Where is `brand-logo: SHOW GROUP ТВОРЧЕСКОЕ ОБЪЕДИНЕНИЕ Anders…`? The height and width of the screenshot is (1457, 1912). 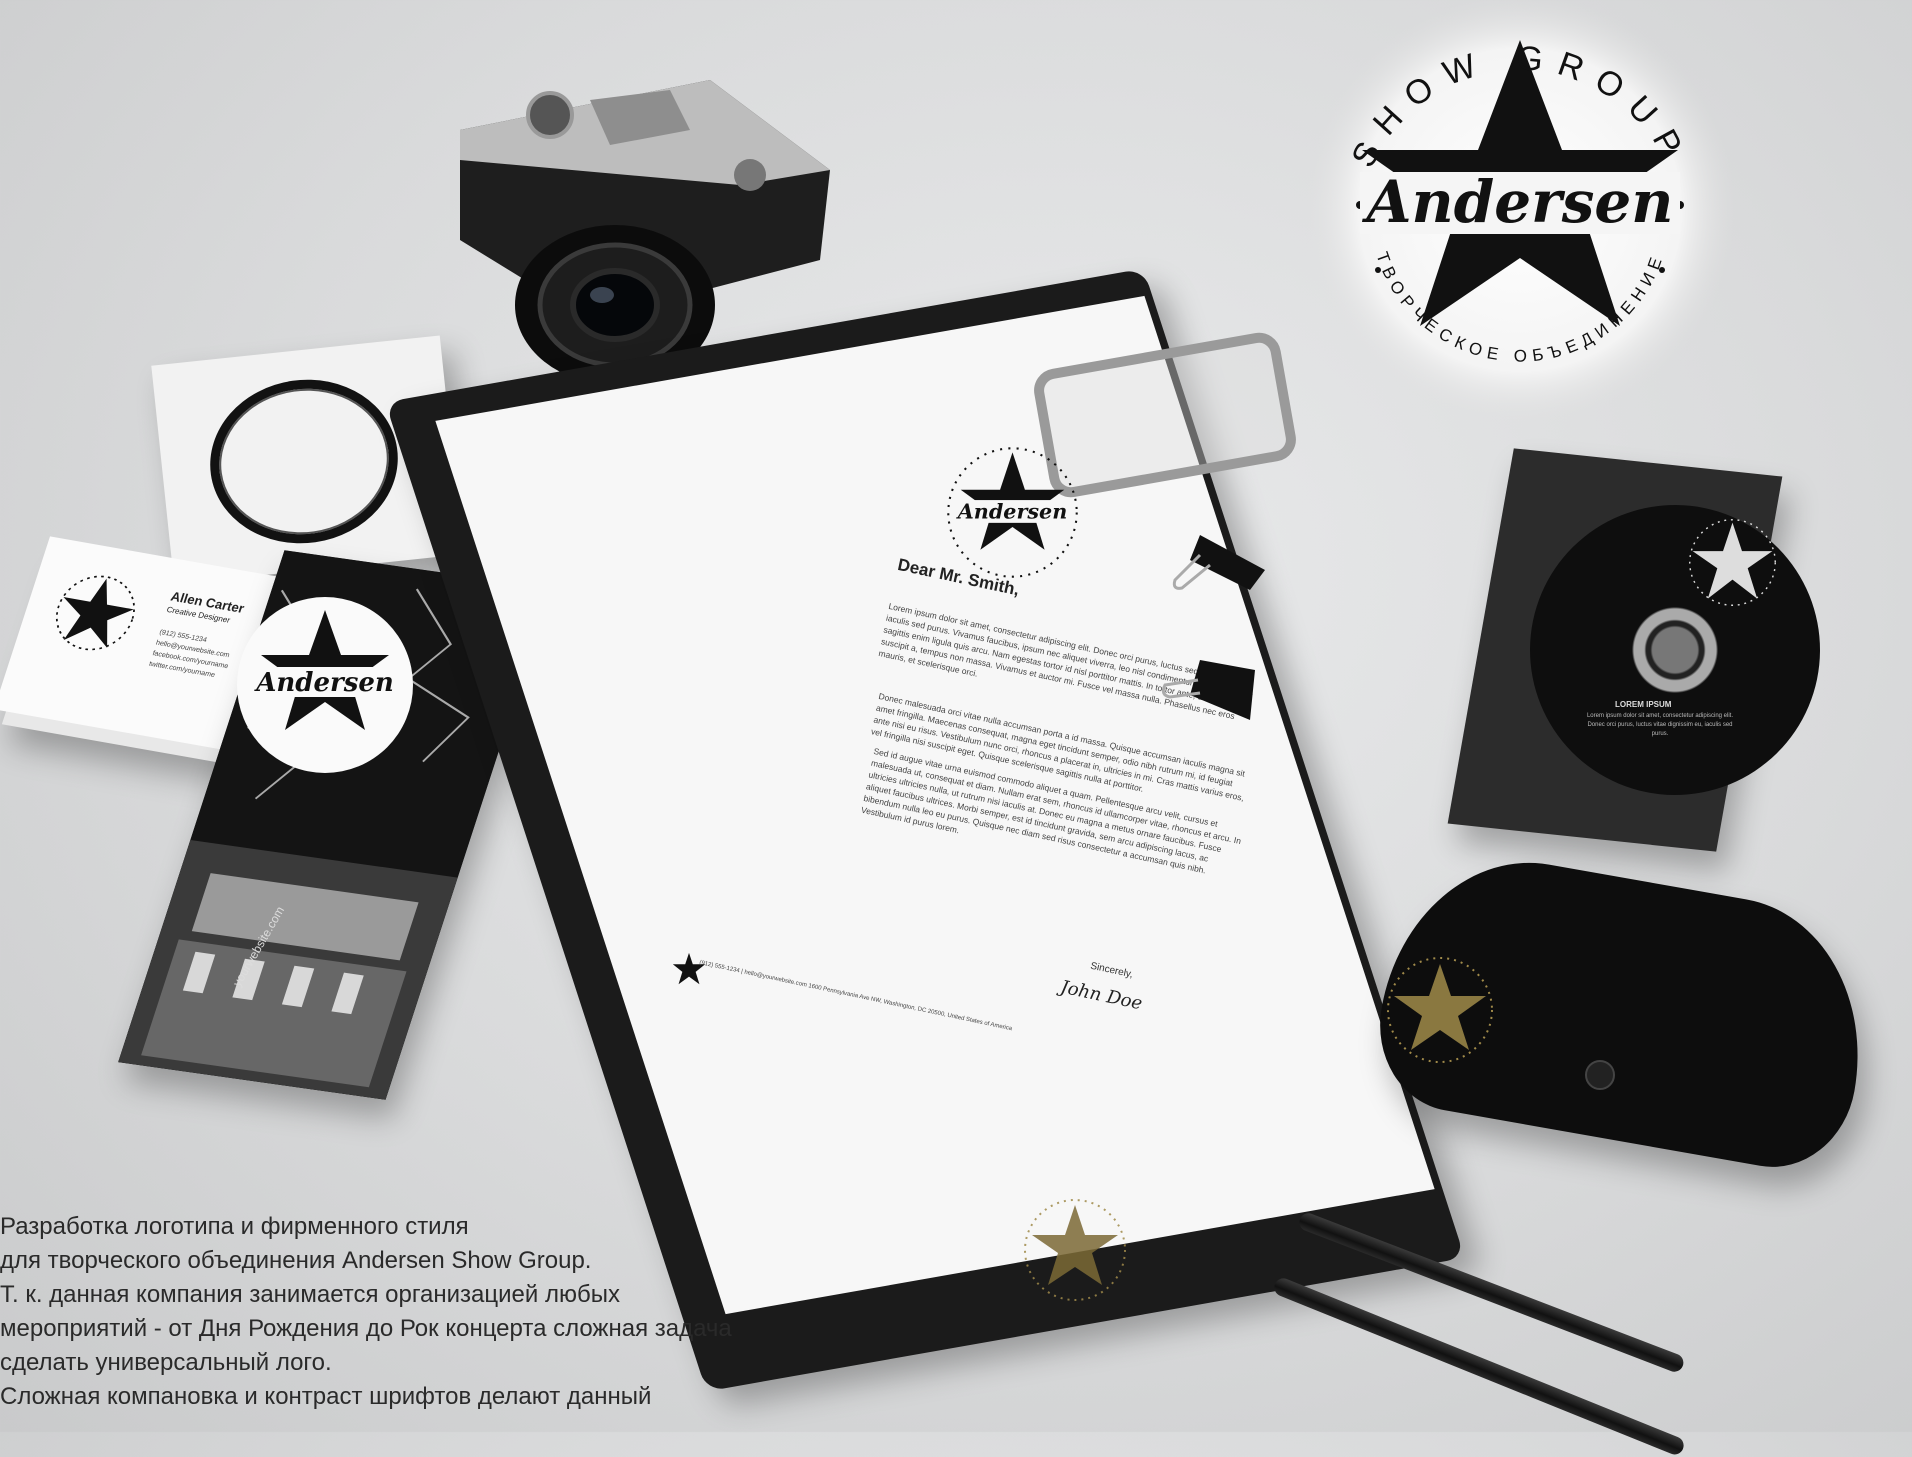
brand-logo: SHOW GROUP ТВОРЧЕСКОЕ ОБЪЕДИНЕНИЕ Anders… is located at coordinates (1520, 220).